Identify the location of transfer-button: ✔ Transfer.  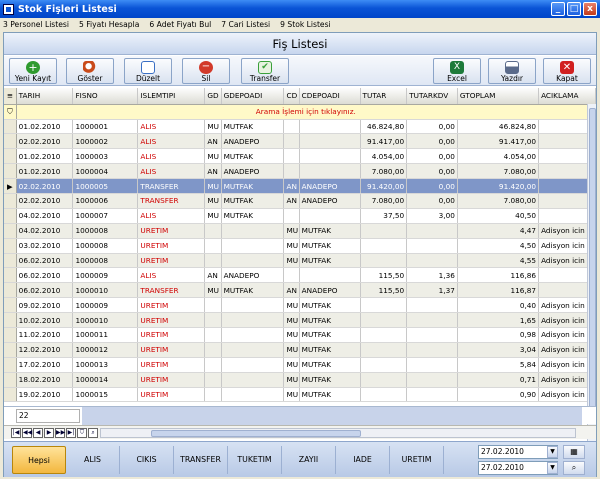
(265, 71).